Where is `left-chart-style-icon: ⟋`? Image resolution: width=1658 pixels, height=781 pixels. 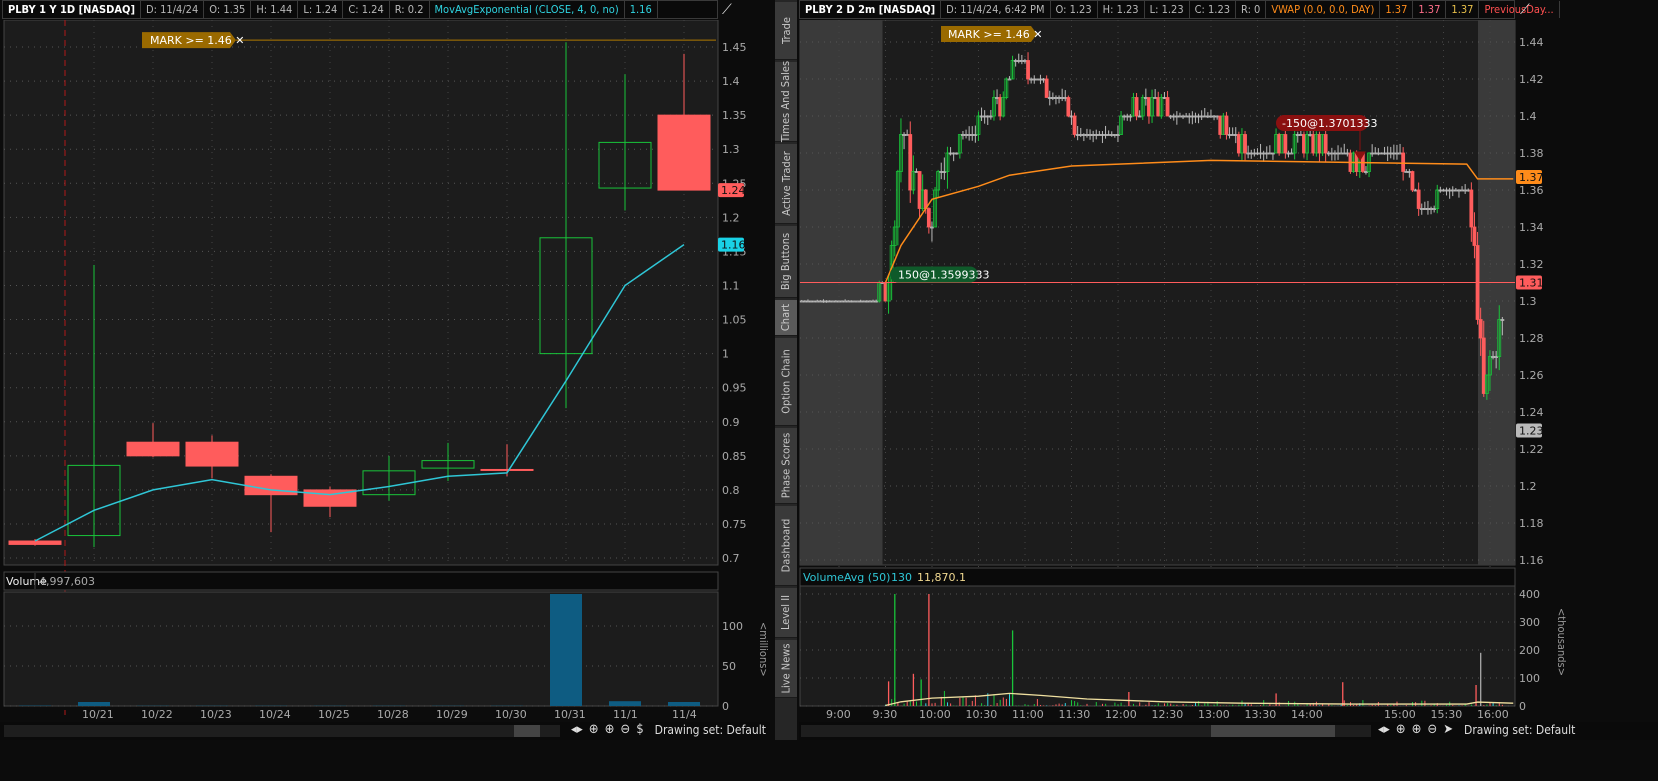
left-chart-style-icon: ⟋ is located at coordinates (727, 10).